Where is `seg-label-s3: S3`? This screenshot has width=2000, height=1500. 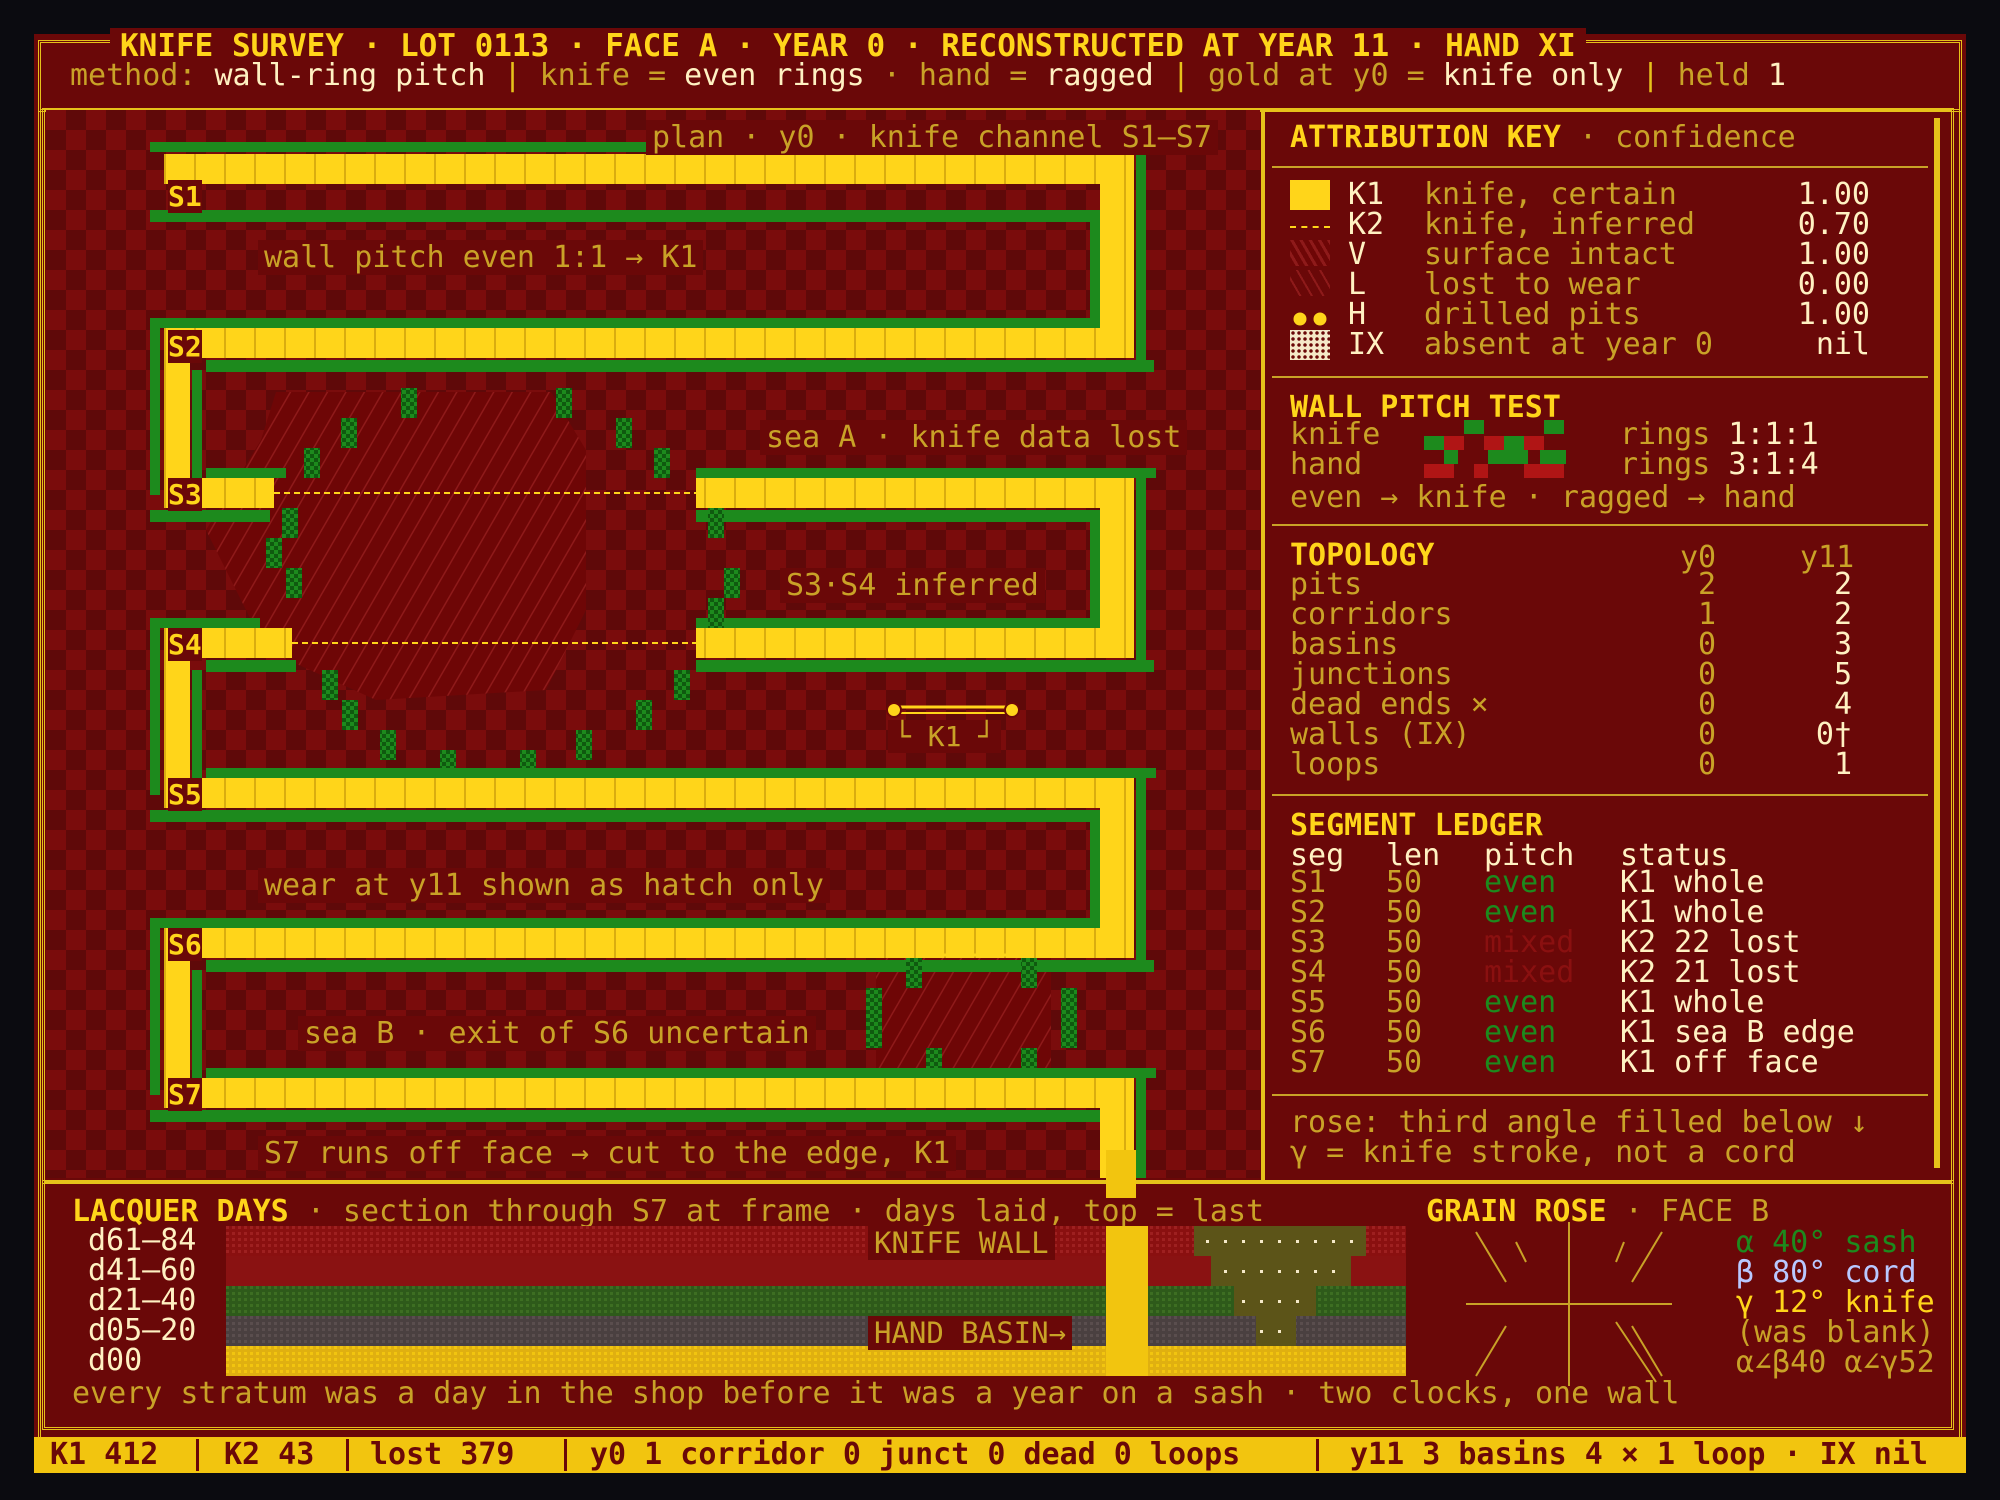
seg-label-s3: S3 is located at coordinates (185, 494).